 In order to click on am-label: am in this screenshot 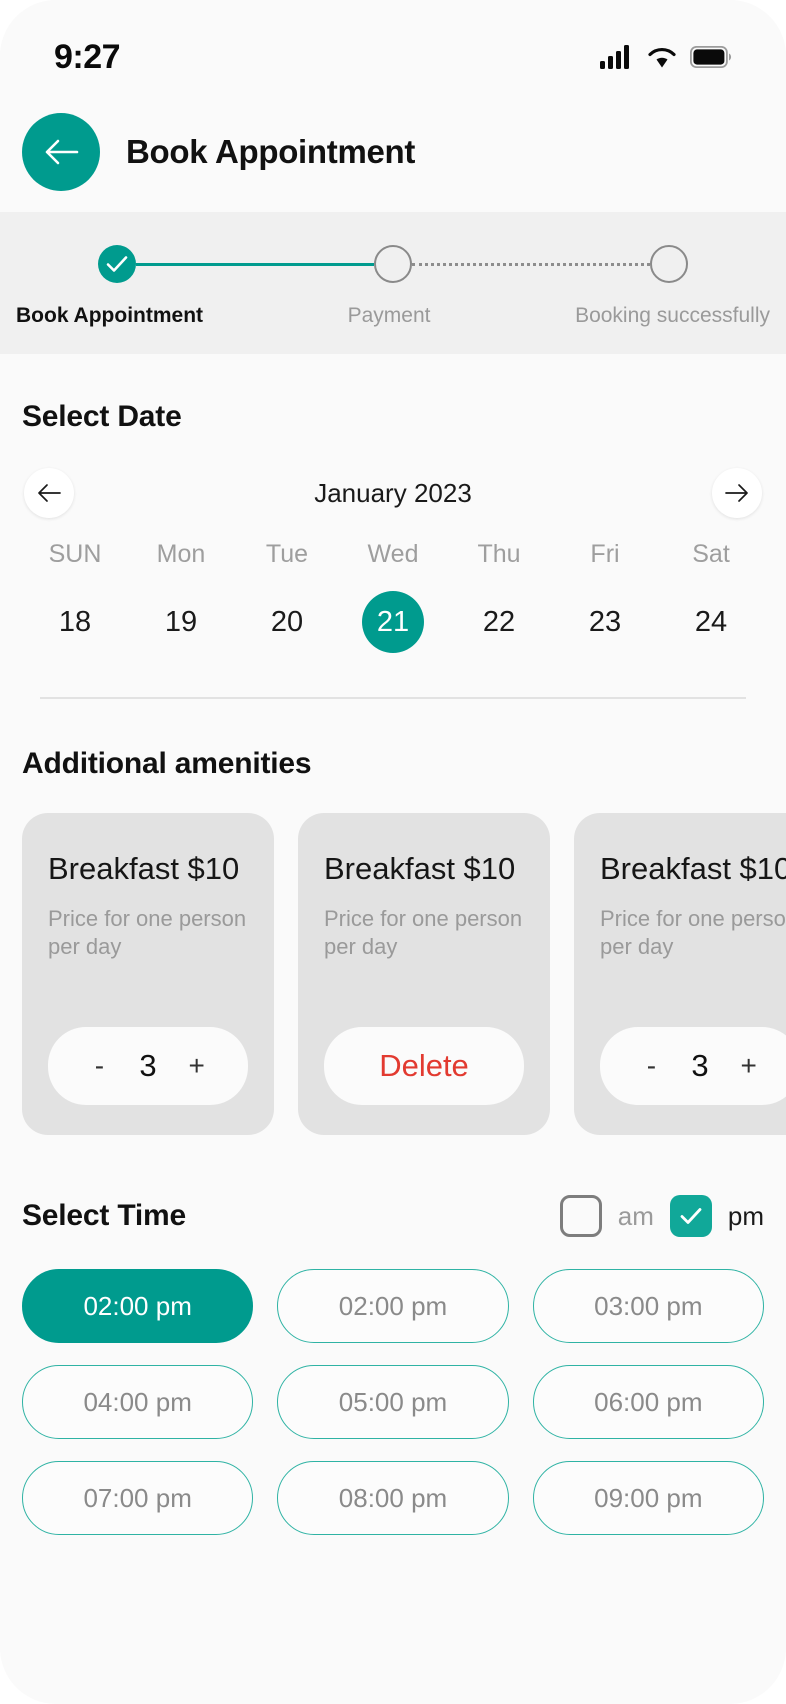, I will do `click(635, 1215)`.